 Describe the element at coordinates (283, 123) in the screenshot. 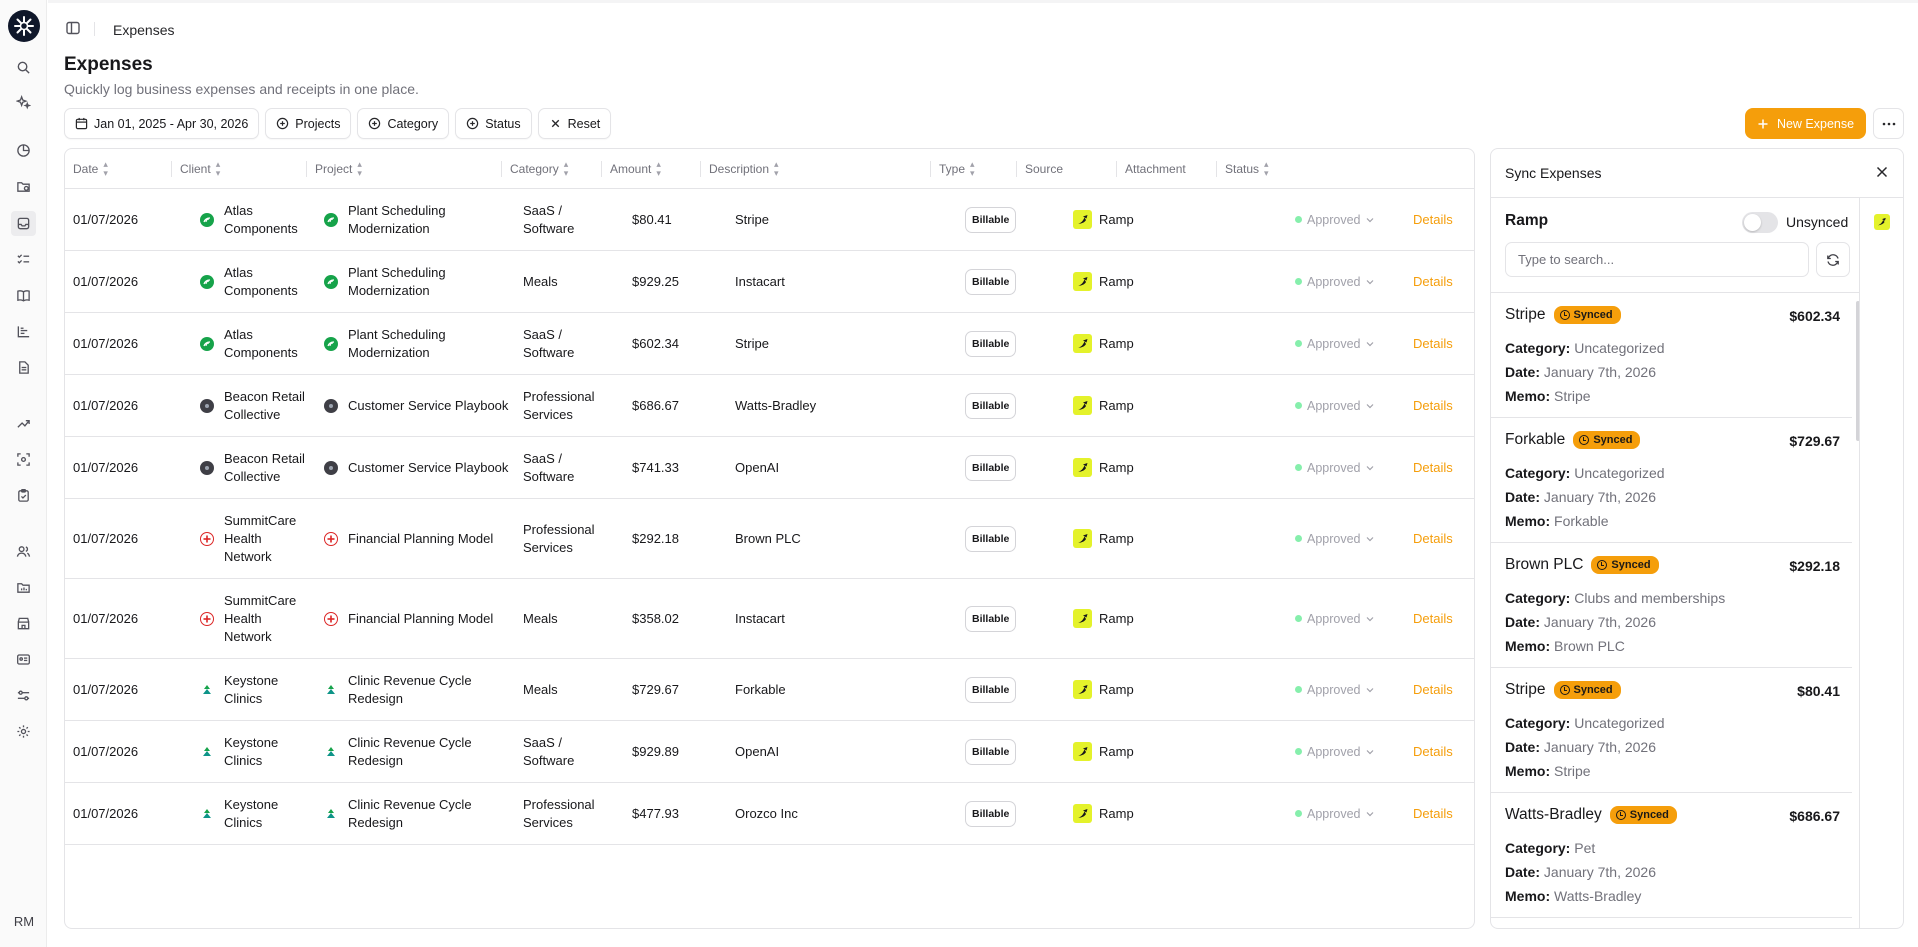

I see `plus-circle-icon` at that location.